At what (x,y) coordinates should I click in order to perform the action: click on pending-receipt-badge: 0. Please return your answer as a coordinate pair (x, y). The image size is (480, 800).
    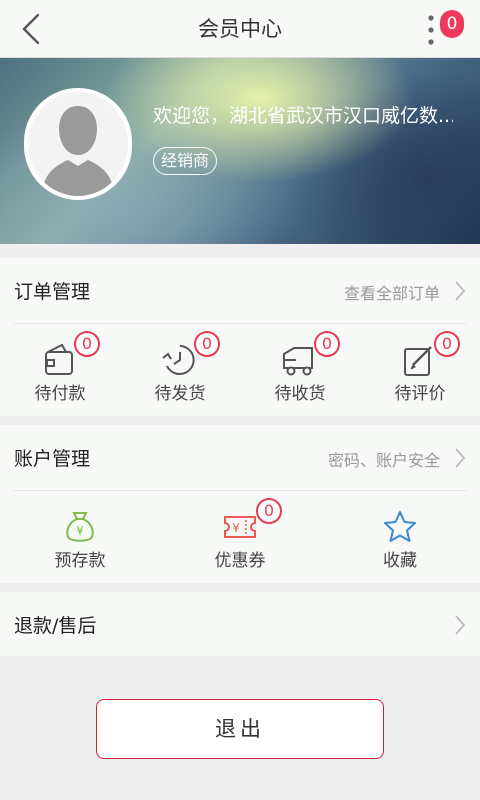
    Looking at the image, I should click on (327, 344).